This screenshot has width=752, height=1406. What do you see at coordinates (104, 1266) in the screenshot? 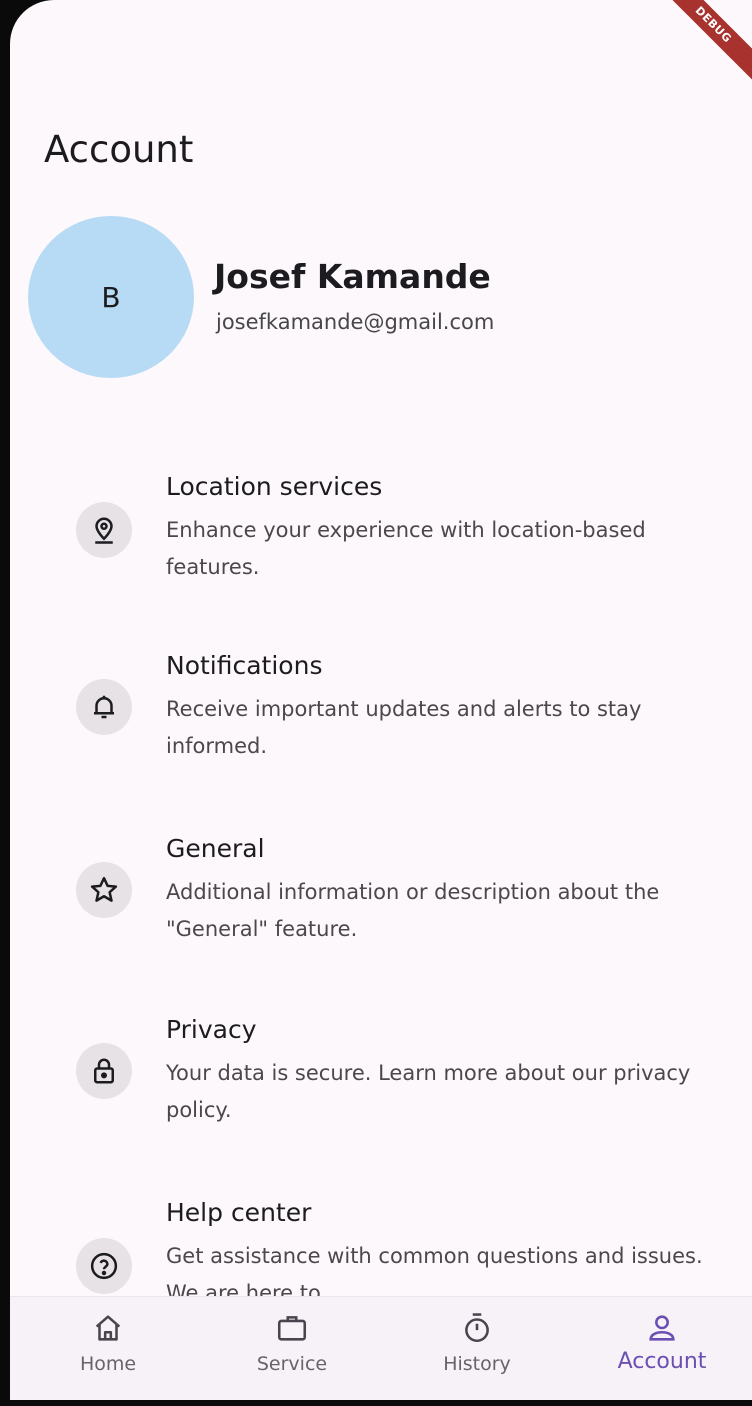
I see `help-icon` at bounding box center [104, 1266].